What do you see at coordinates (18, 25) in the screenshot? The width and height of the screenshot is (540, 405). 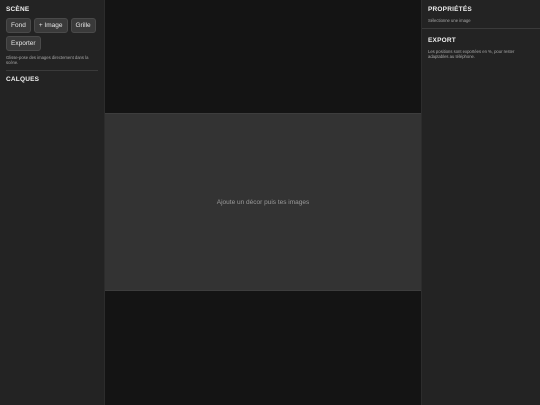 I see `background-button: Fond` at bounding box center [18, 25].